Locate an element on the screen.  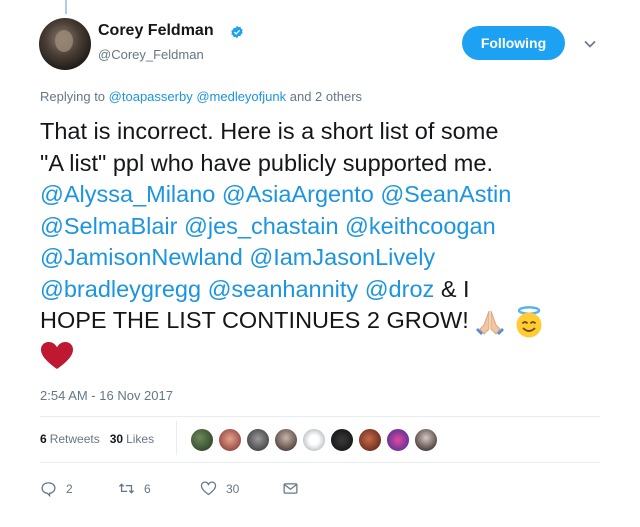
thread-connector is located at coordinates (66, 7).